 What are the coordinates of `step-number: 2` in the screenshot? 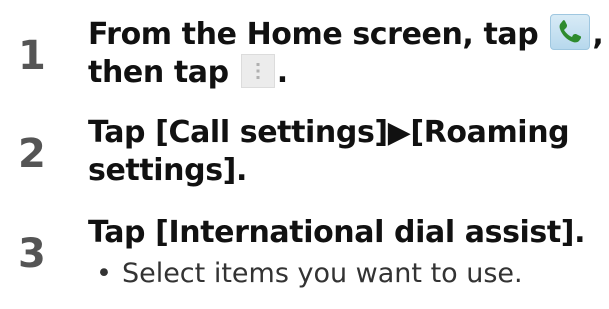 It's located at (32, 154).